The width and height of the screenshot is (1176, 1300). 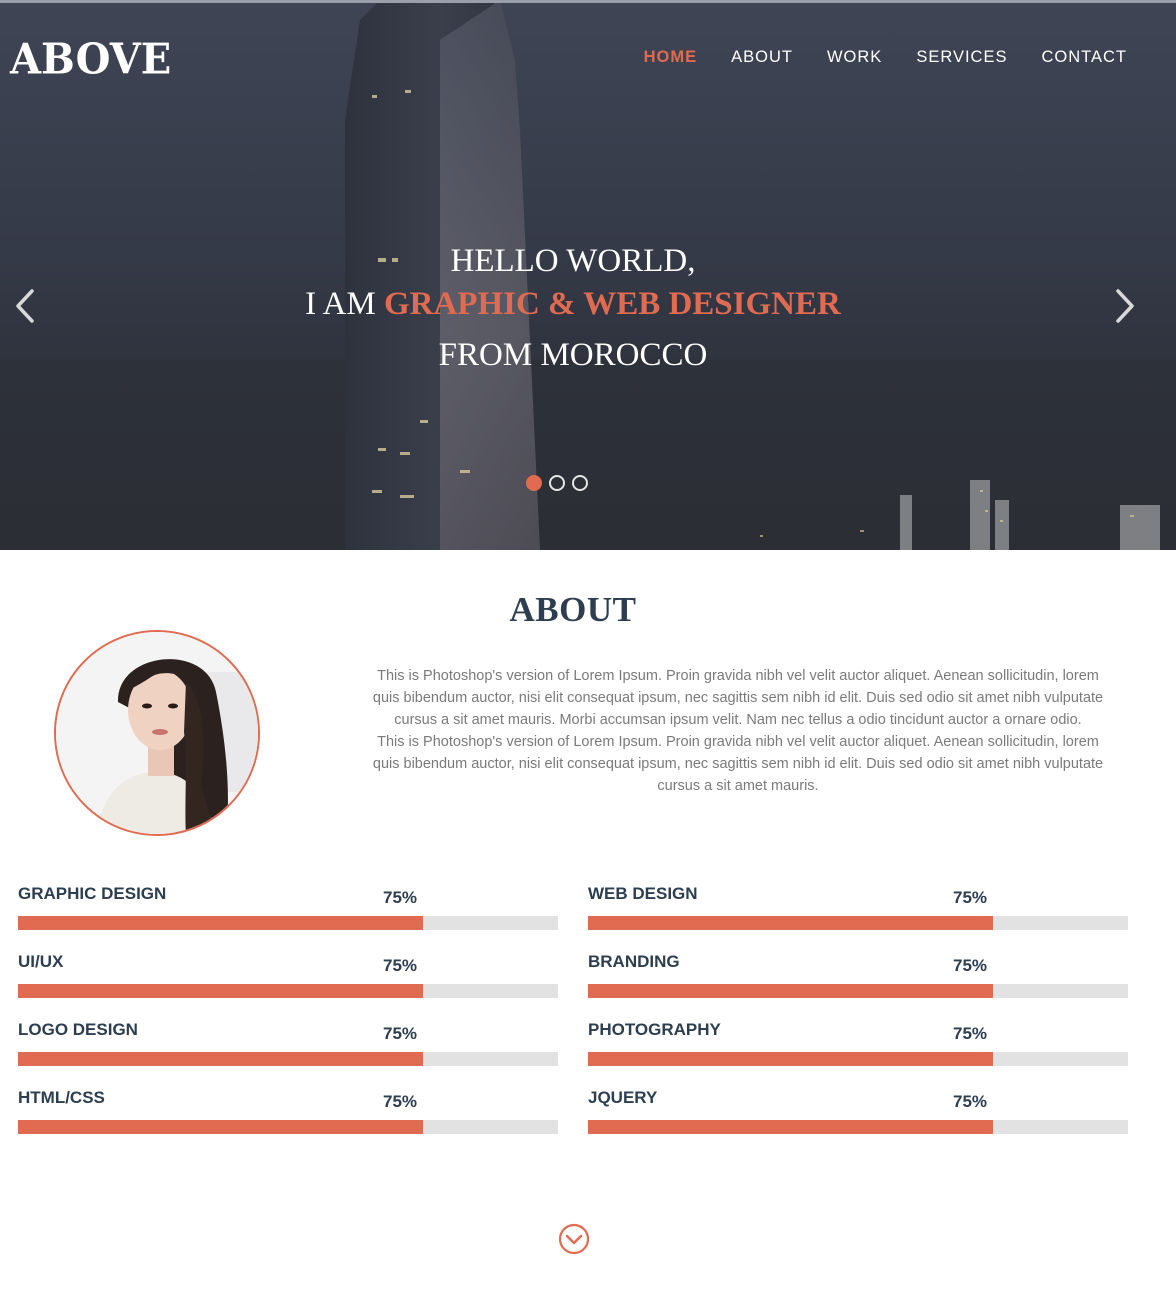 What do you see at coordinates (573, 261) in the screenshot?
I see `hero-headline-line1: HELLO WORLD,` at bounding box center [573, 261].